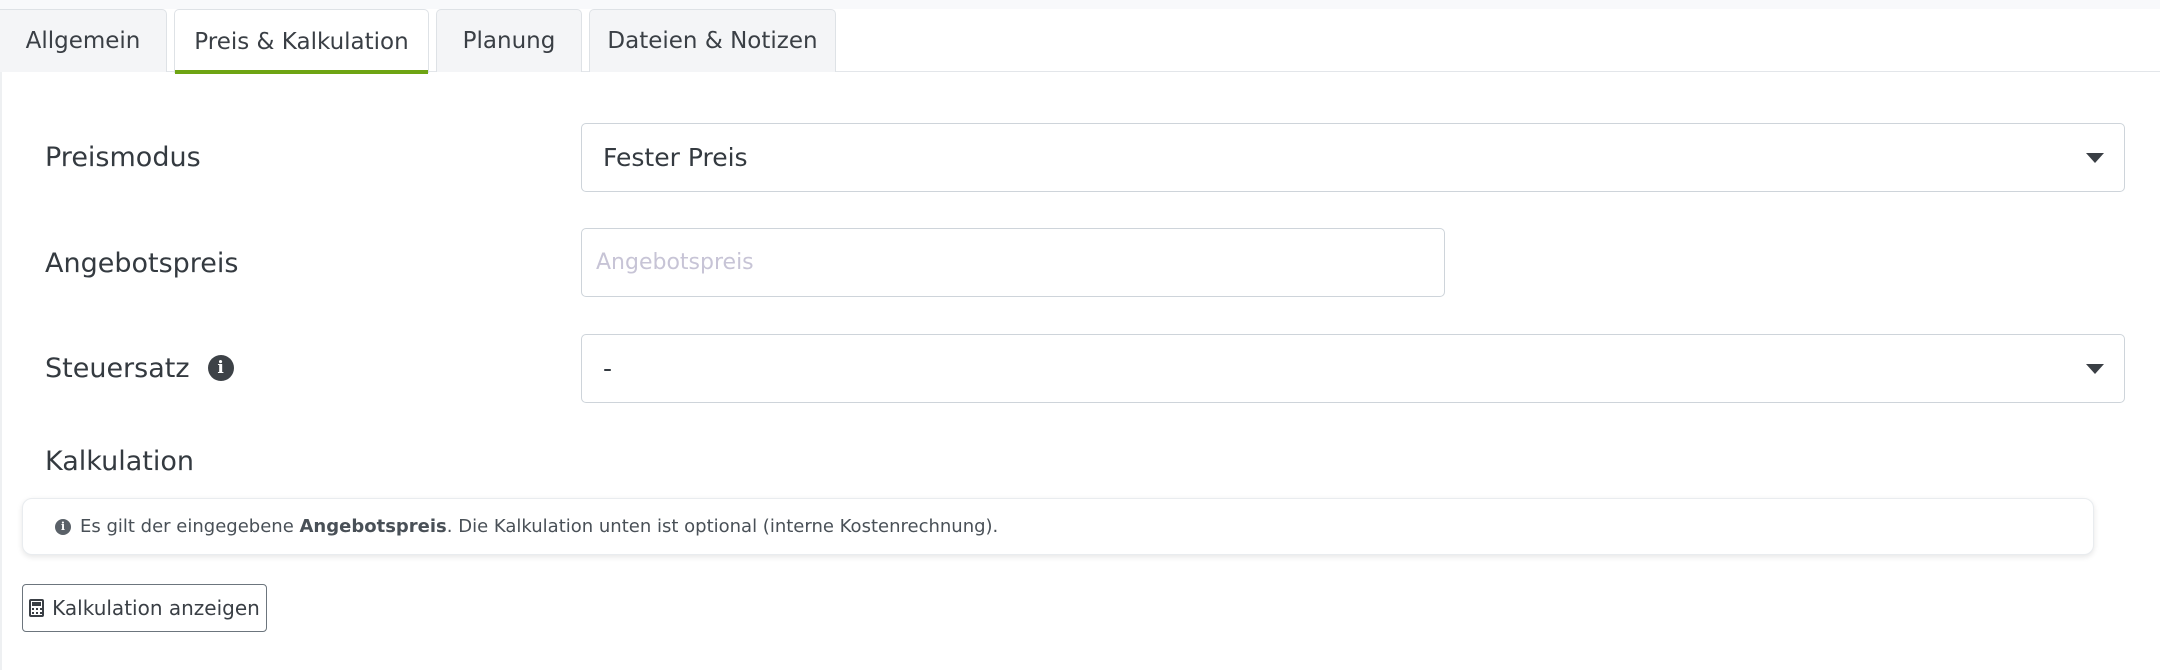 The image size is (2160, 670). I want to click on tab-dateien-notizen: Dateien & Notizen, so click(712, 40).